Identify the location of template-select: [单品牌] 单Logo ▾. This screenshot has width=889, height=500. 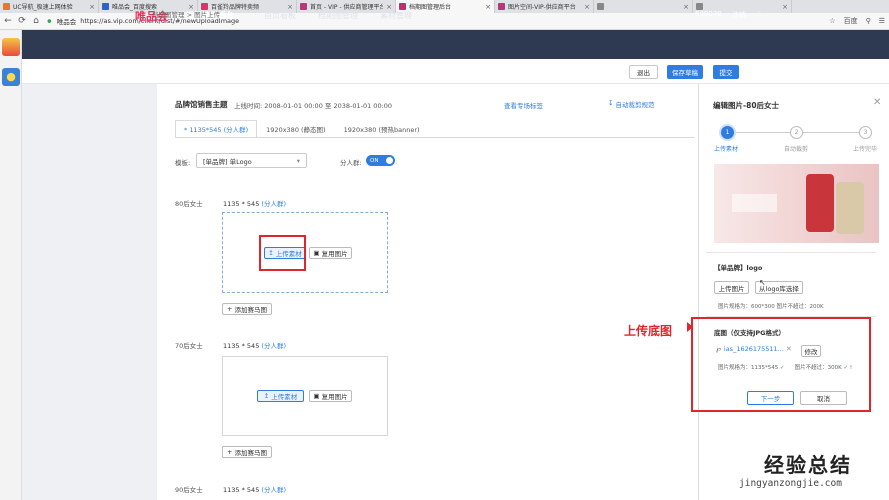
(251, 160).